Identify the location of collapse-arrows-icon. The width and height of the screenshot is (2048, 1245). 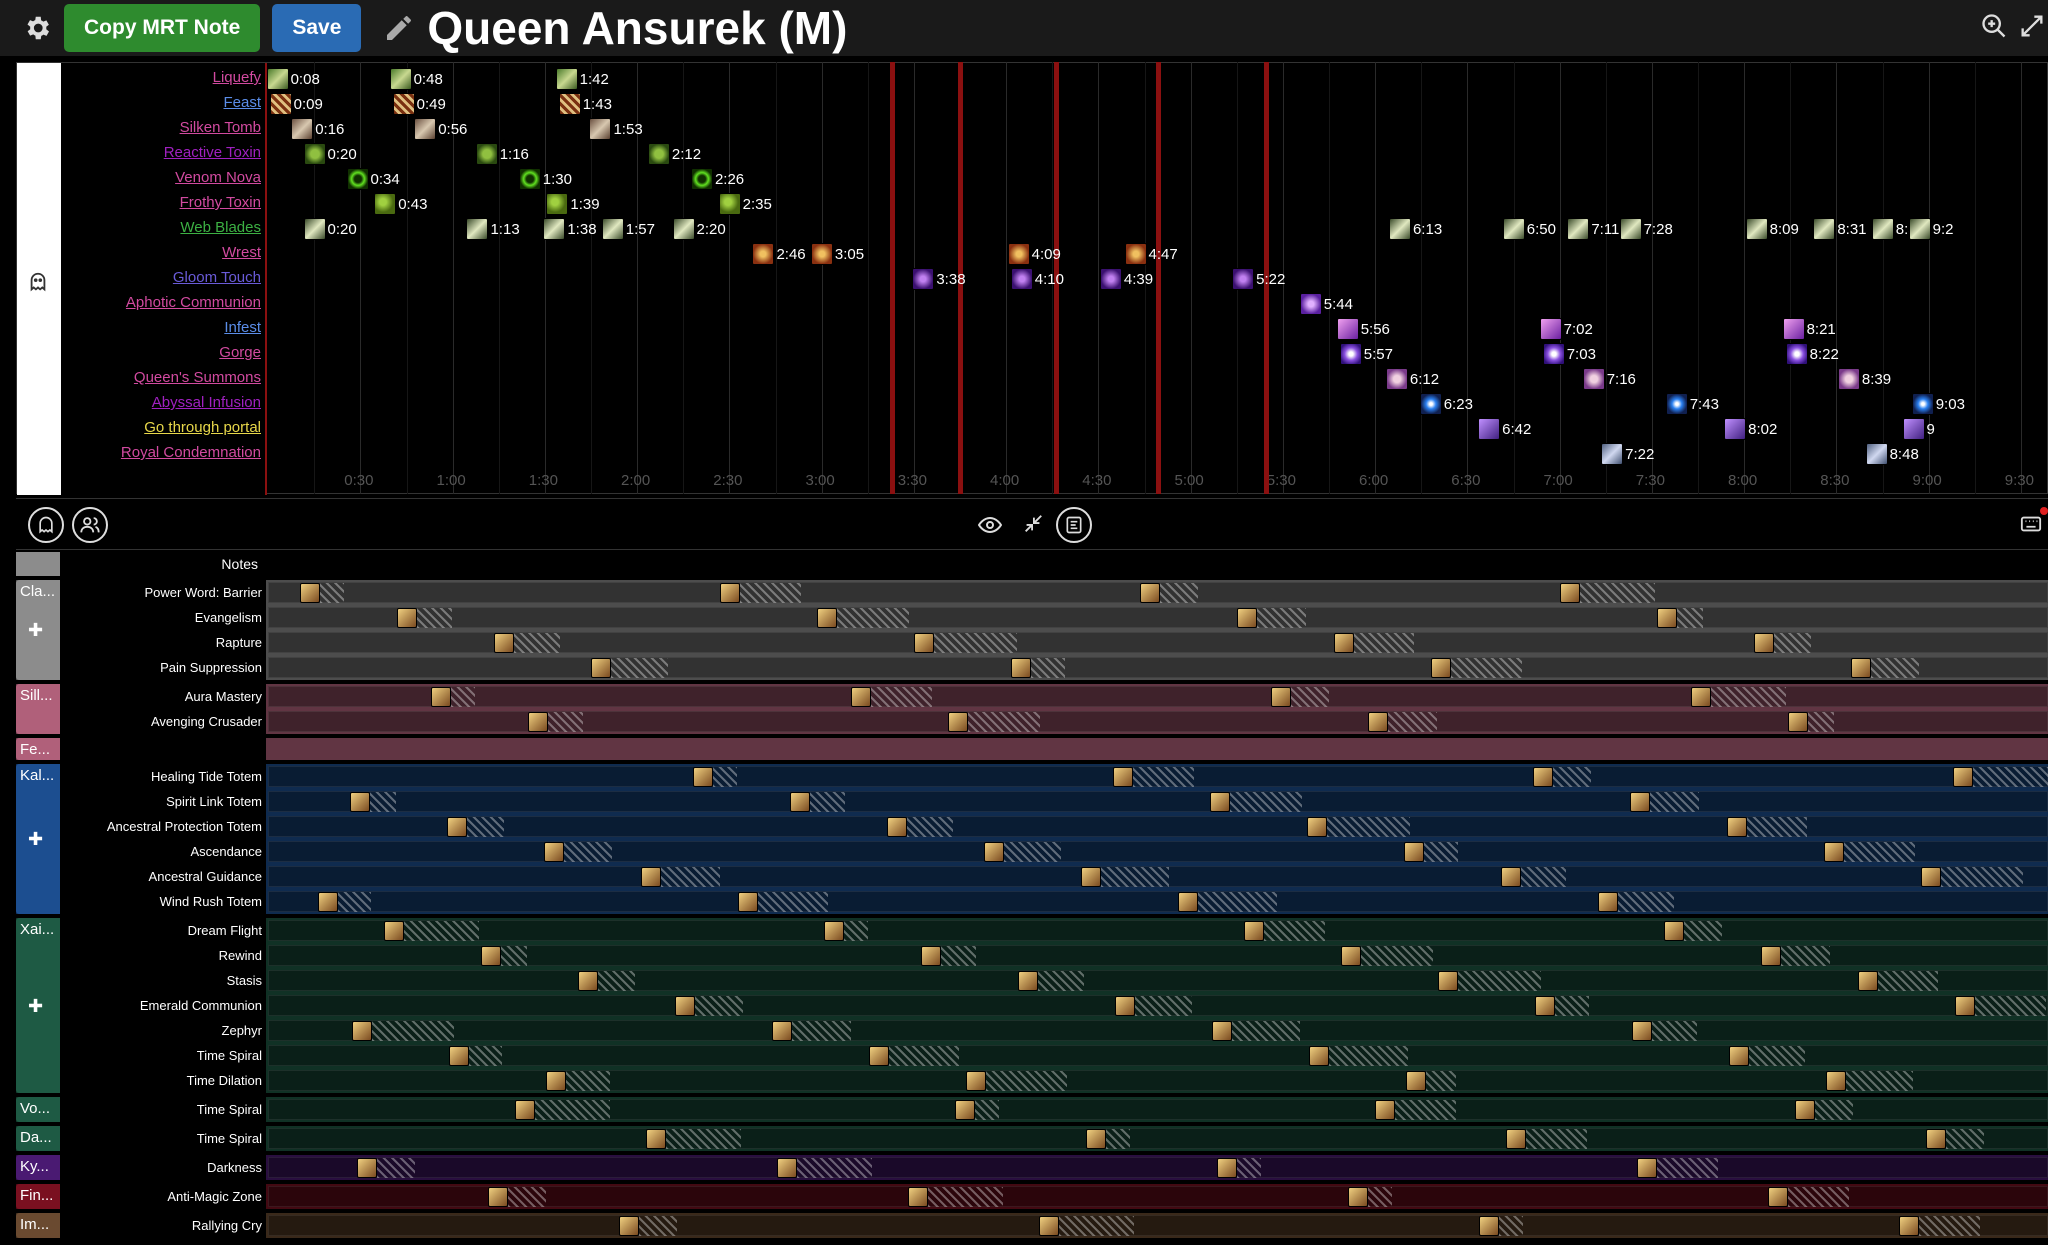
(2032, 28).